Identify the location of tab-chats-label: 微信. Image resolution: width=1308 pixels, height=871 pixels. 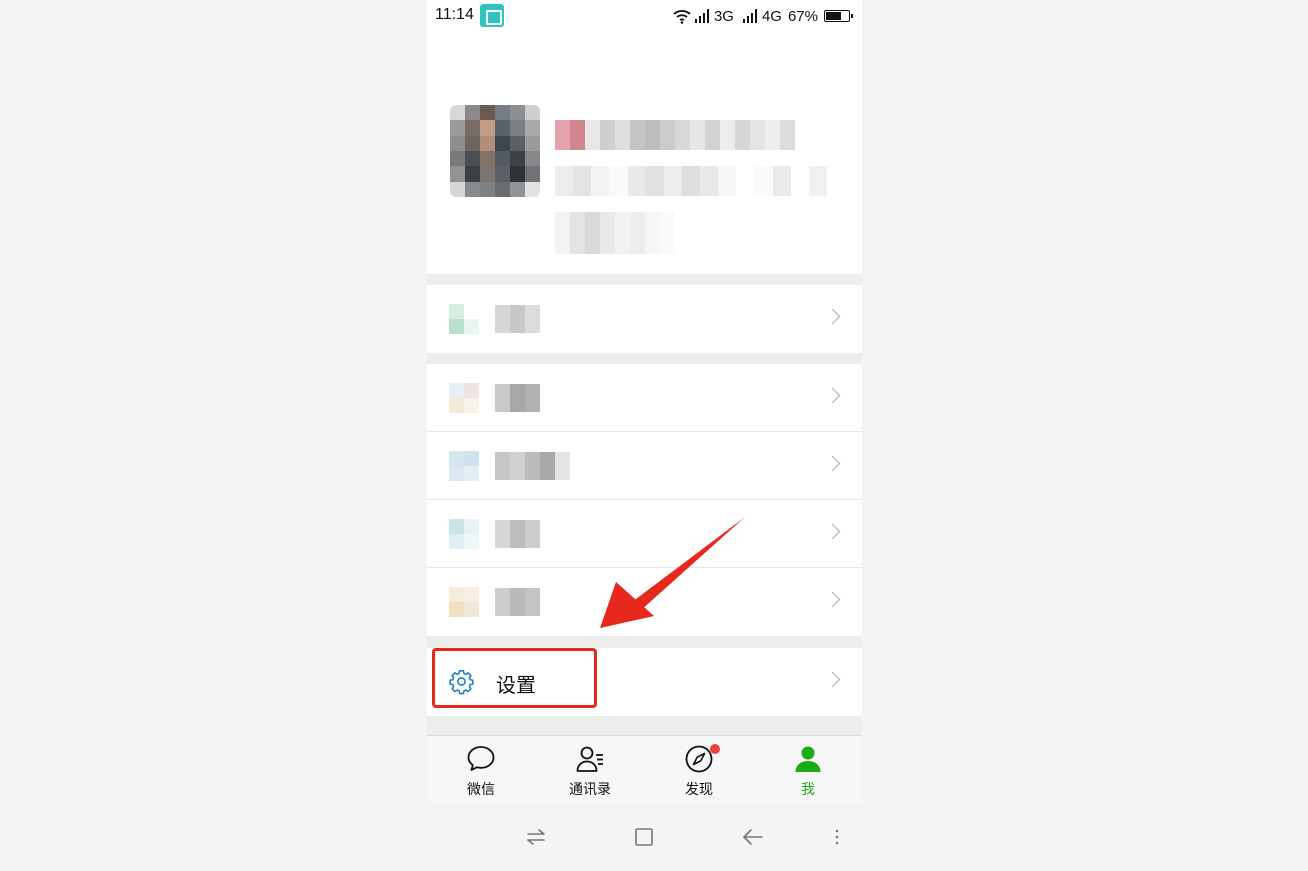
(481, 790).